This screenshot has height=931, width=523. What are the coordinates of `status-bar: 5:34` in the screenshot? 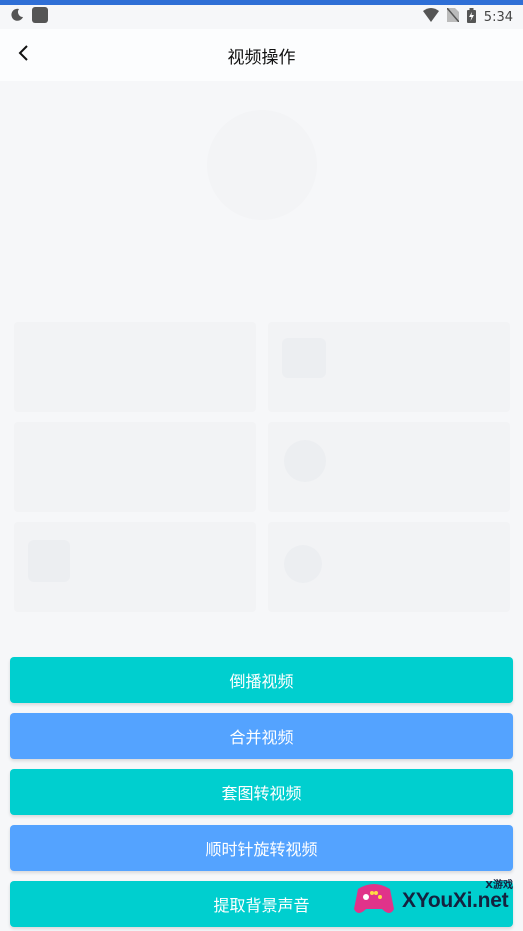 It's located at (261, 17).